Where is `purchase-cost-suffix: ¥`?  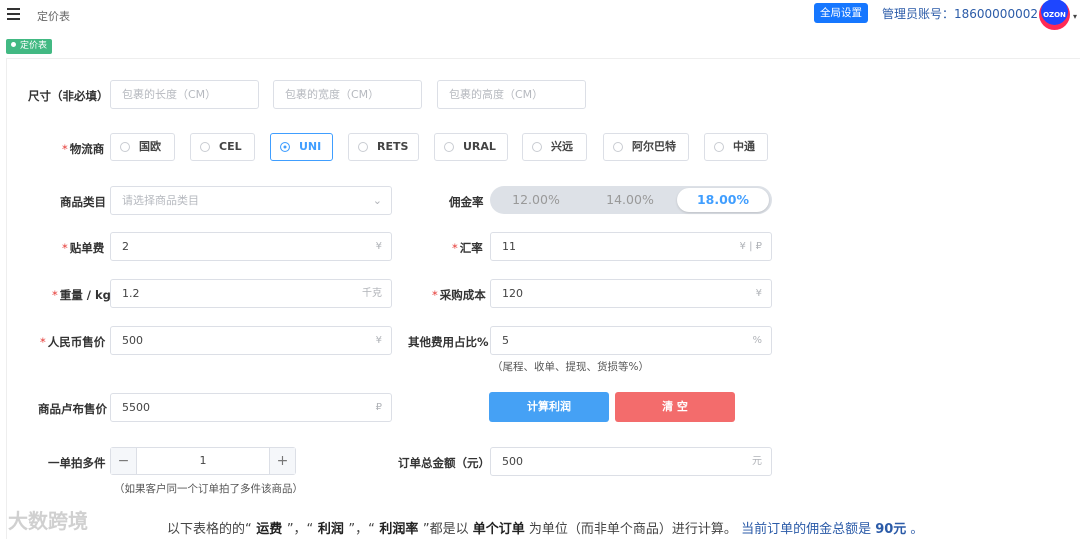
purchase-cost-suffix: ¥ is located at coordinates (758, 293).